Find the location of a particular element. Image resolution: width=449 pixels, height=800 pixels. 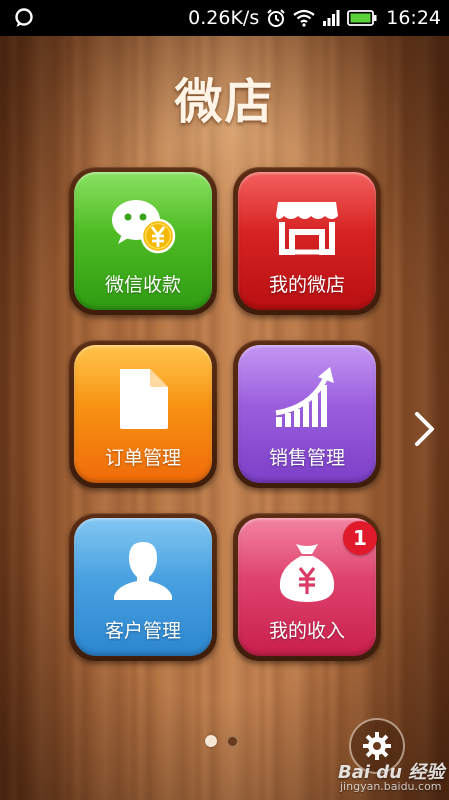

tile-label: 销售管理 is located at coordinates (306, 458).